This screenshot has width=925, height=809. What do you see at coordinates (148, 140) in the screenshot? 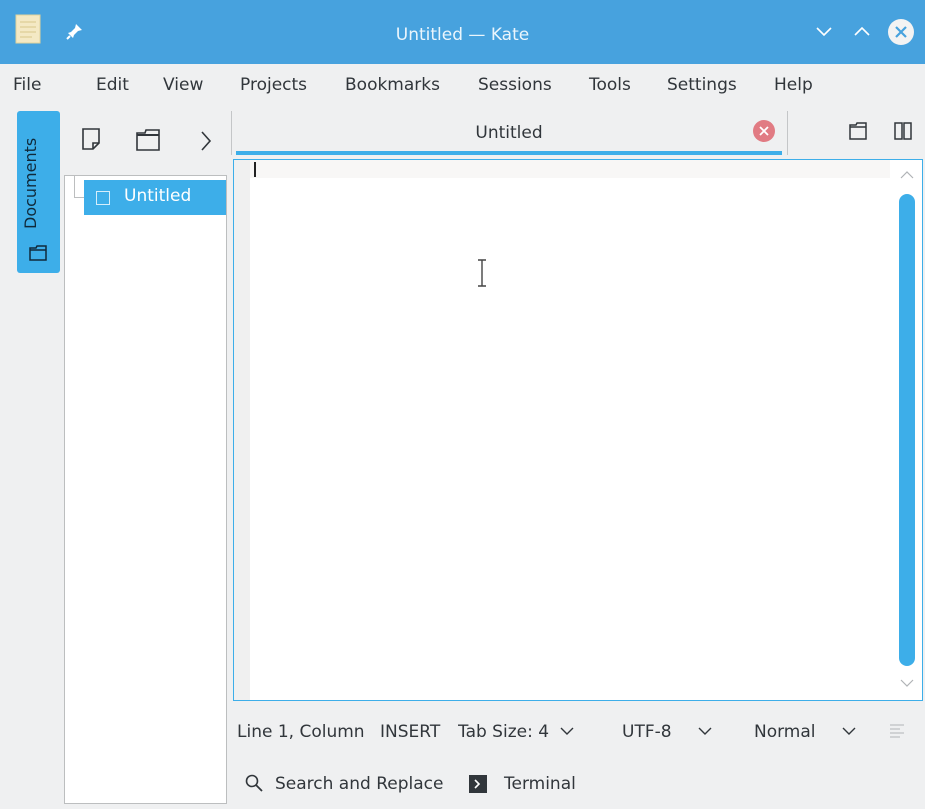
I see `open-folder-icon` at bounding box center [148, 140].